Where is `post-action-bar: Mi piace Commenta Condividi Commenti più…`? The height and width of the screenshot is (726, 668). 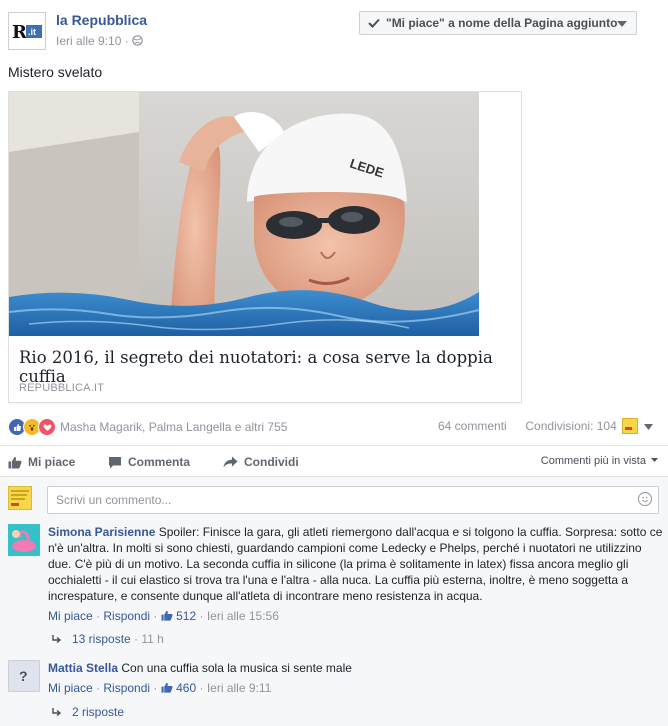
post-action-bar: Mi piace Commenta Condividi Commenti più… is located at coordinates (334, 461).